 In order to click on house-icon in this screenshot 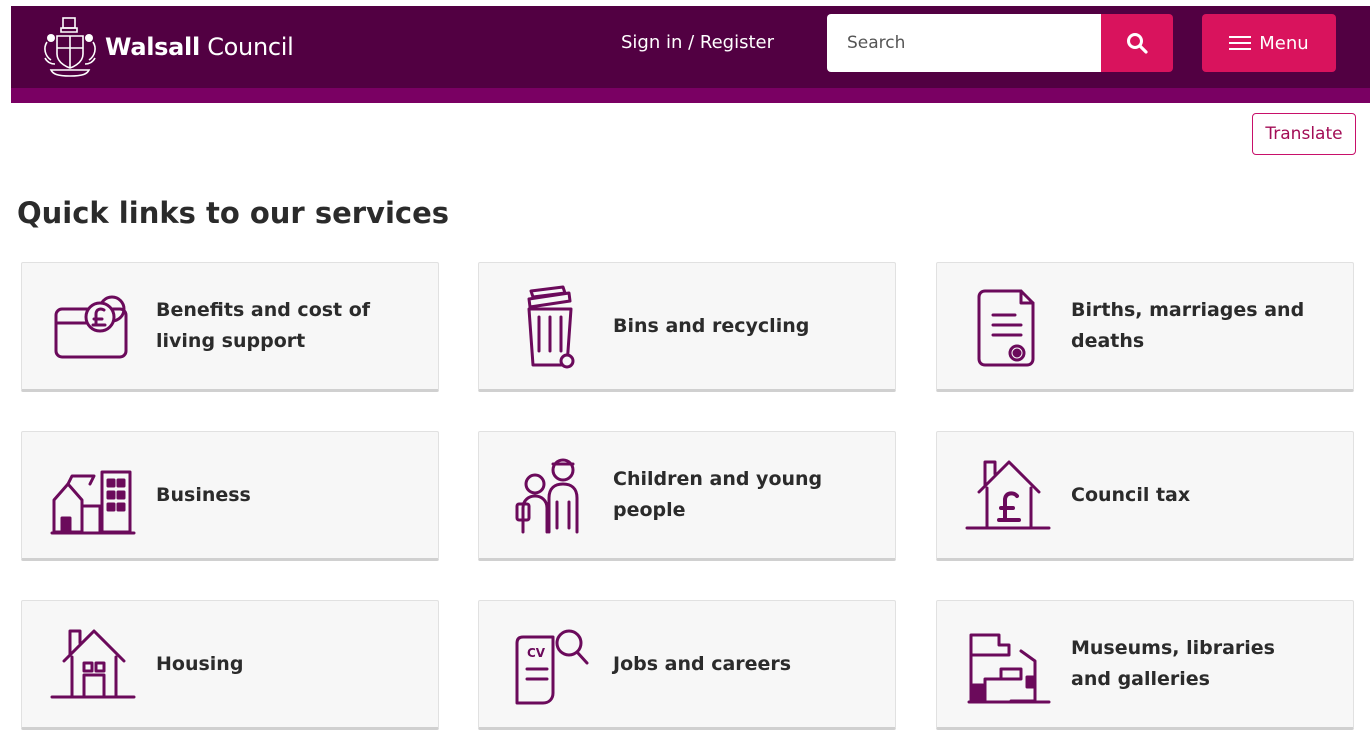, I will do `click(93, 664)`.